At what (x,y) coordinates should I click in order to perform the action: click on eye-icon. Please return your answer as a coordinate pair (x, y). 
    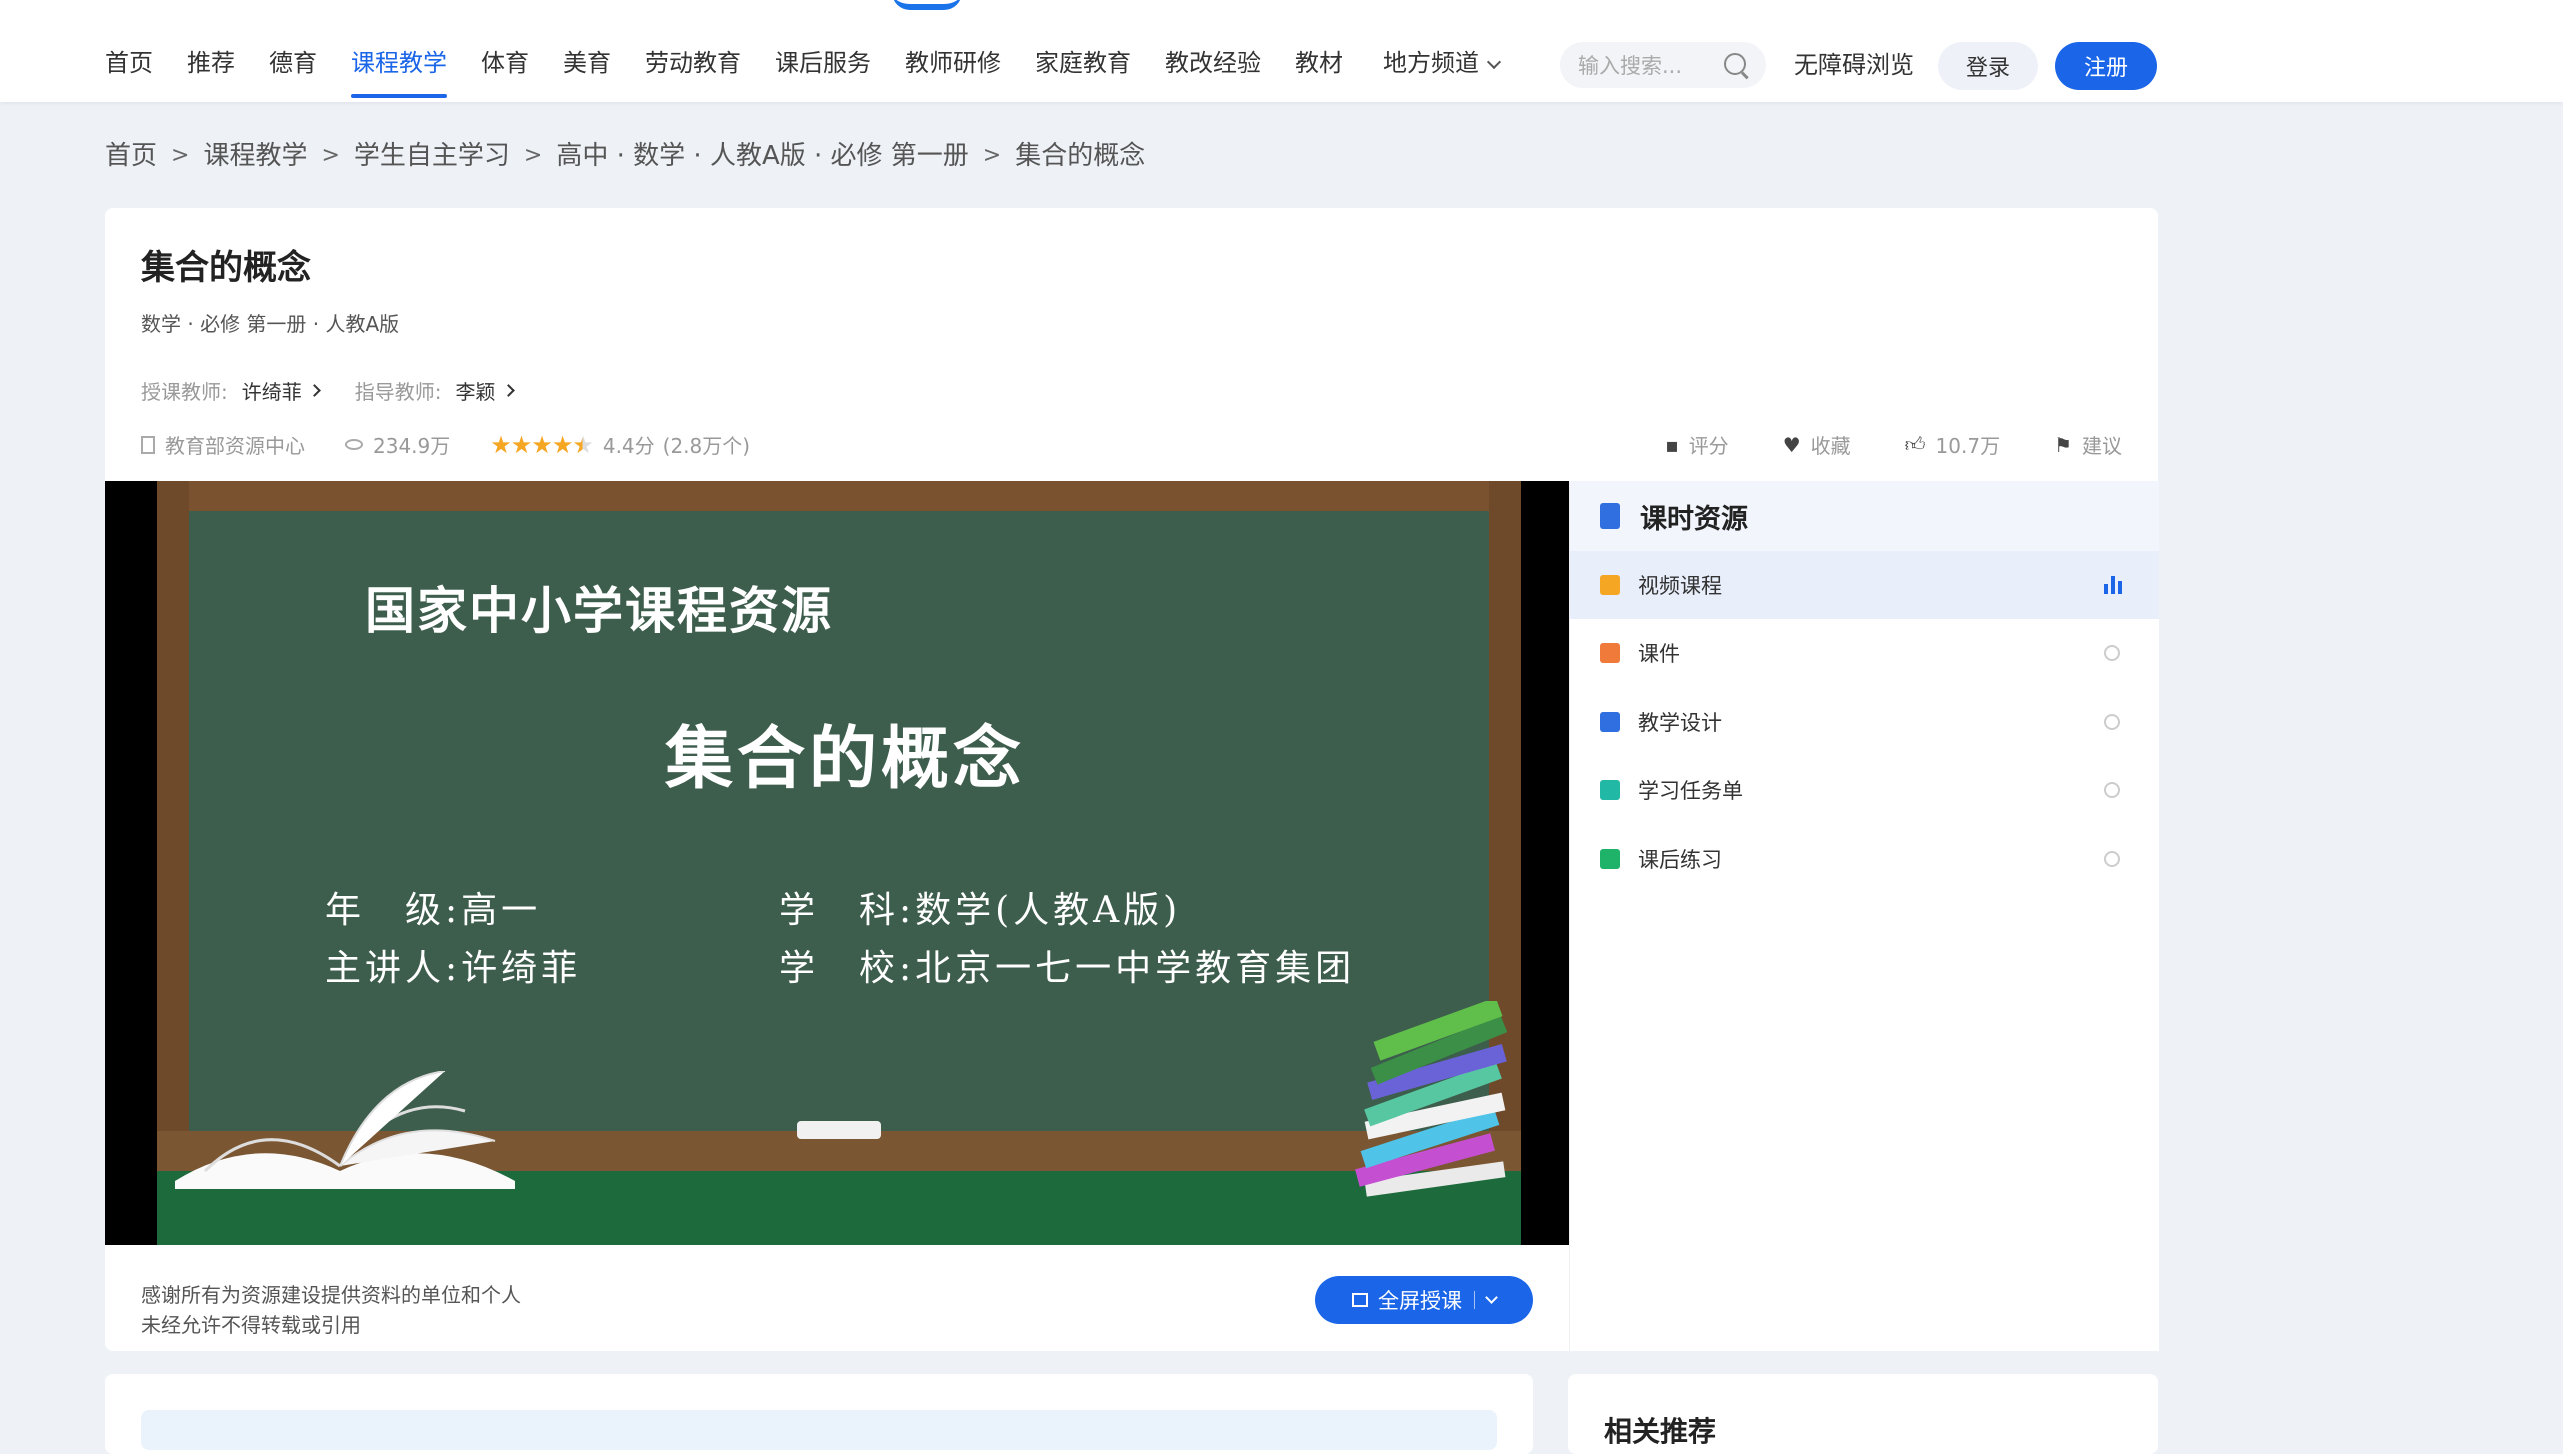
    Looking at the image, I should click on (354, 444).